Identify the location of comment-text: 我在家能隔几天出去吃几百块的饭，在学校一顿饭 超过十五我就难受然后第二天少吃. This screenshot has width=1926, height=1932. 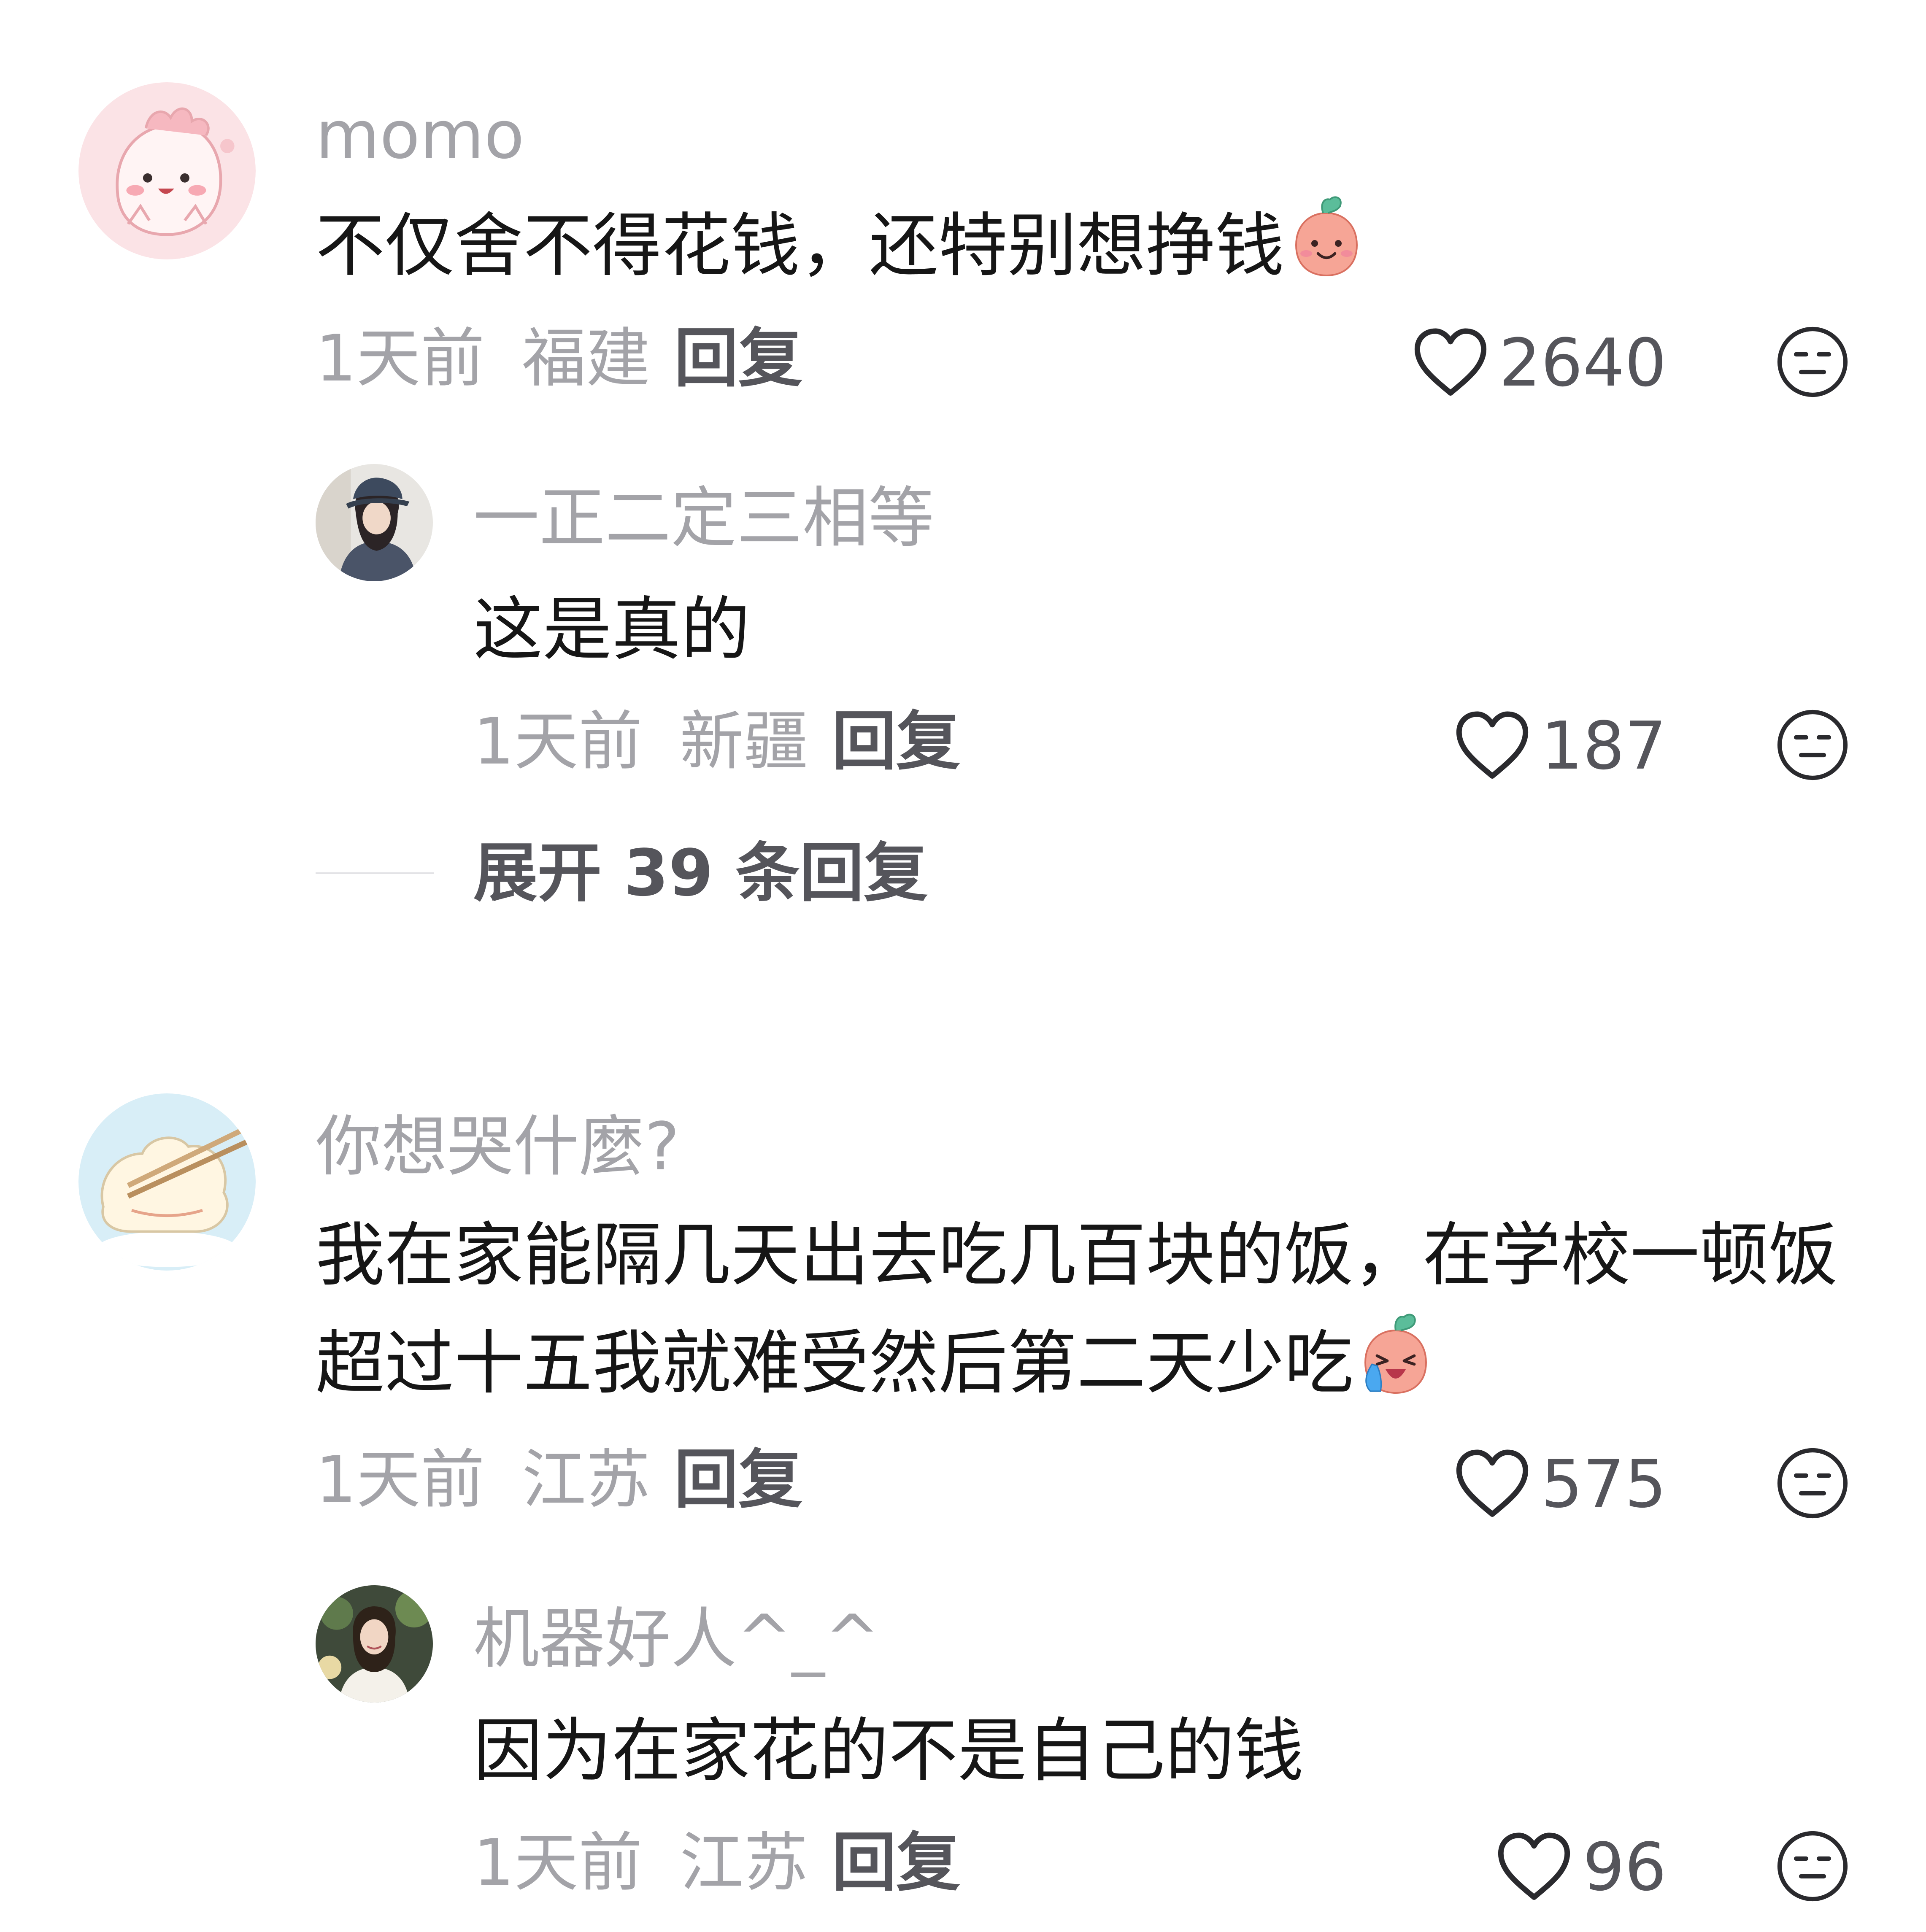
(1077, 1309).